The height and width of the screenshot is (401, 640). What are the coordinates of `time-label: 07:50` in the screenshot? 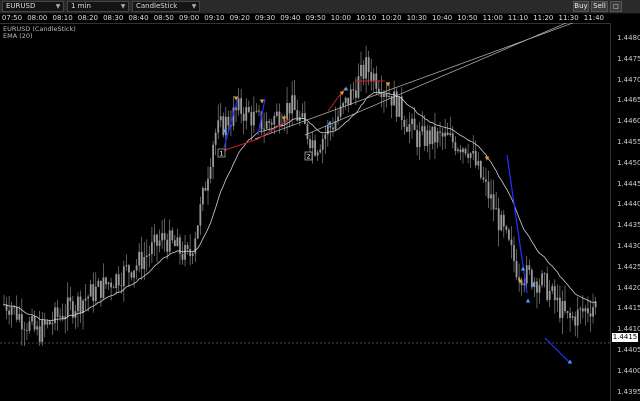 It's located at (12, 18).